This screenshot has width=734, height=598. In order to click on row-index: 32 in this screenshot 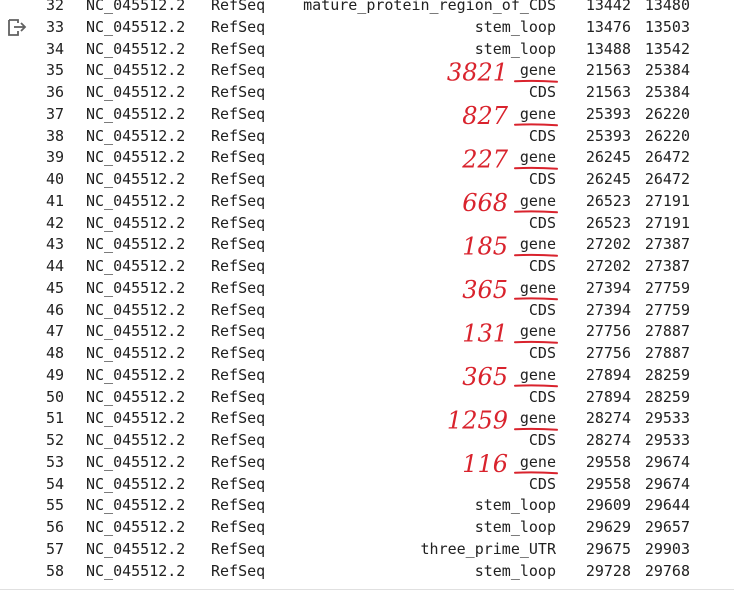, I will do `click(55, 7)`.